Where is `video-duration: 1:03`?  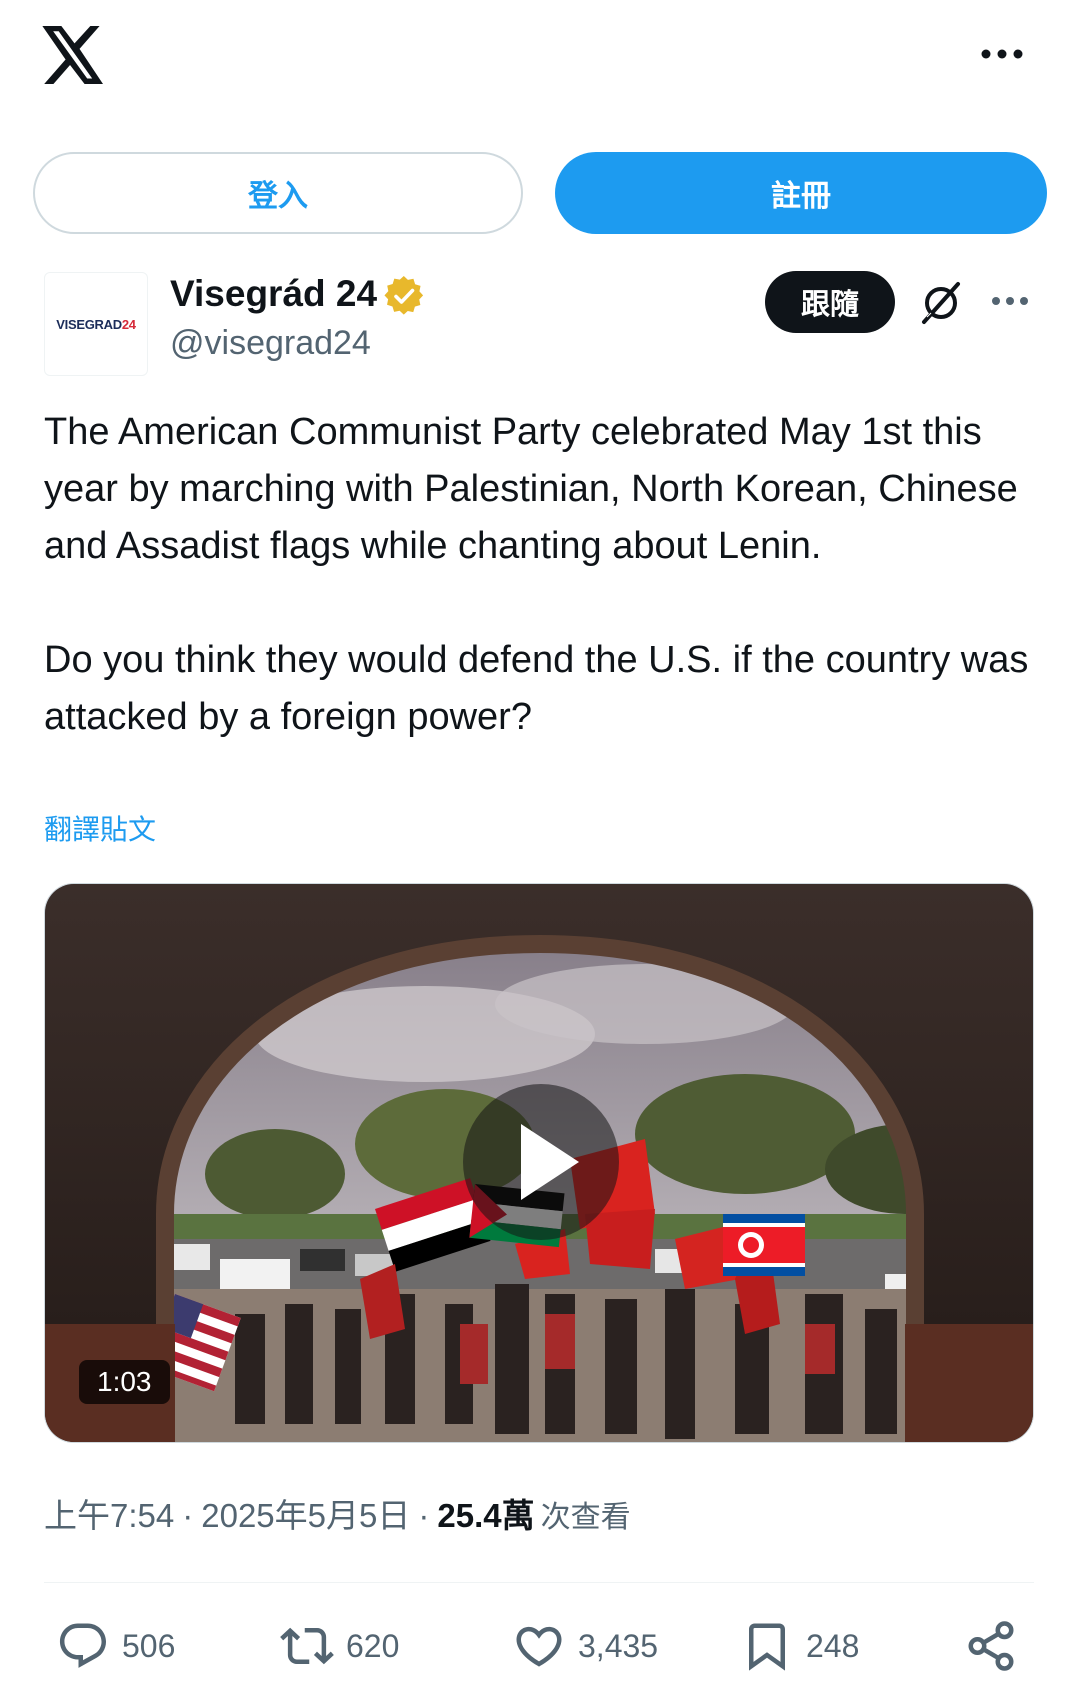
video-duration: 1:03 is located at coordinates (124, 1382).